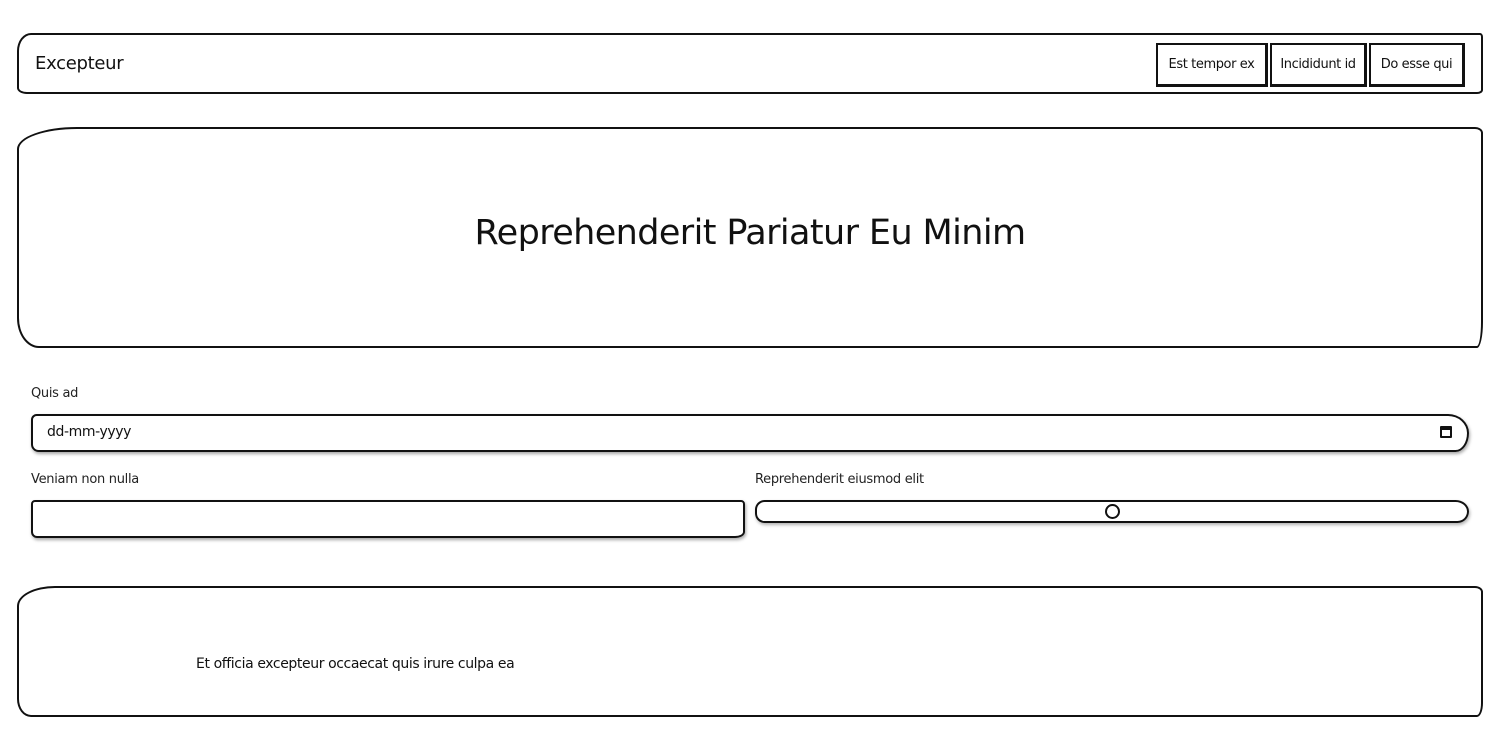 This screenshot has width=1500, height=752. Describe the element at coordinates (55, 393) in the screenshot. I see `date-field-label: Quis ad` at that location.